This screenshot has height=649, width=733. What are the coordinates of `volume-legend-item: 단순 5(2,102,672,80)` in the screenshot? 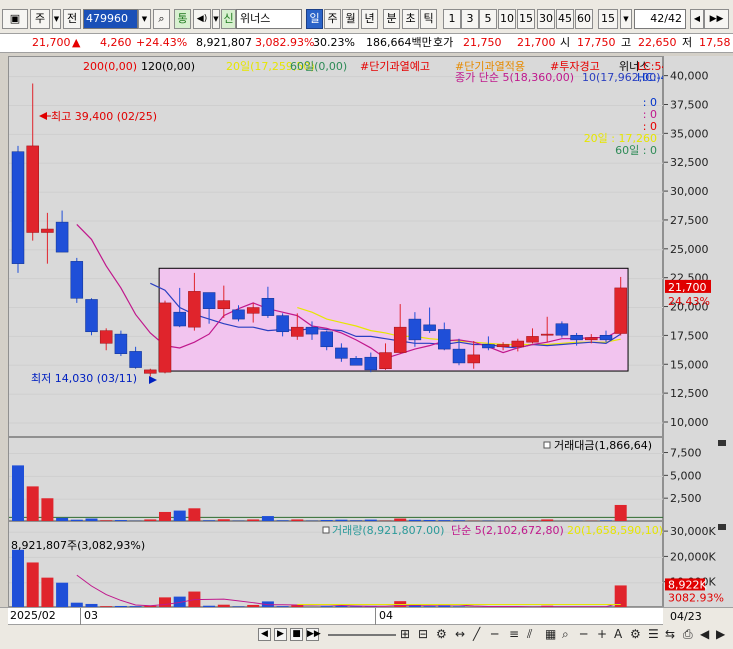 It's located at (507, 530).